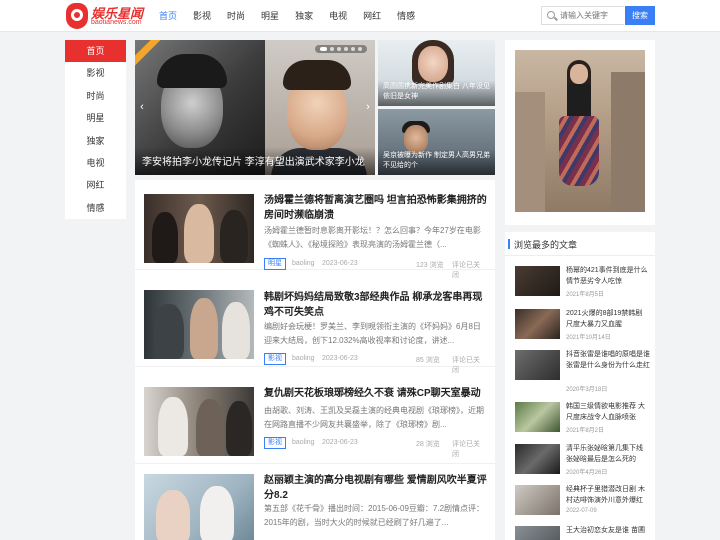 This screenshot has height=540, width=720. I want to click on most-viewed-item-title: 2021火爆的8部19禁韩剧 尺度大暴力又血腥, so click(608, 319).